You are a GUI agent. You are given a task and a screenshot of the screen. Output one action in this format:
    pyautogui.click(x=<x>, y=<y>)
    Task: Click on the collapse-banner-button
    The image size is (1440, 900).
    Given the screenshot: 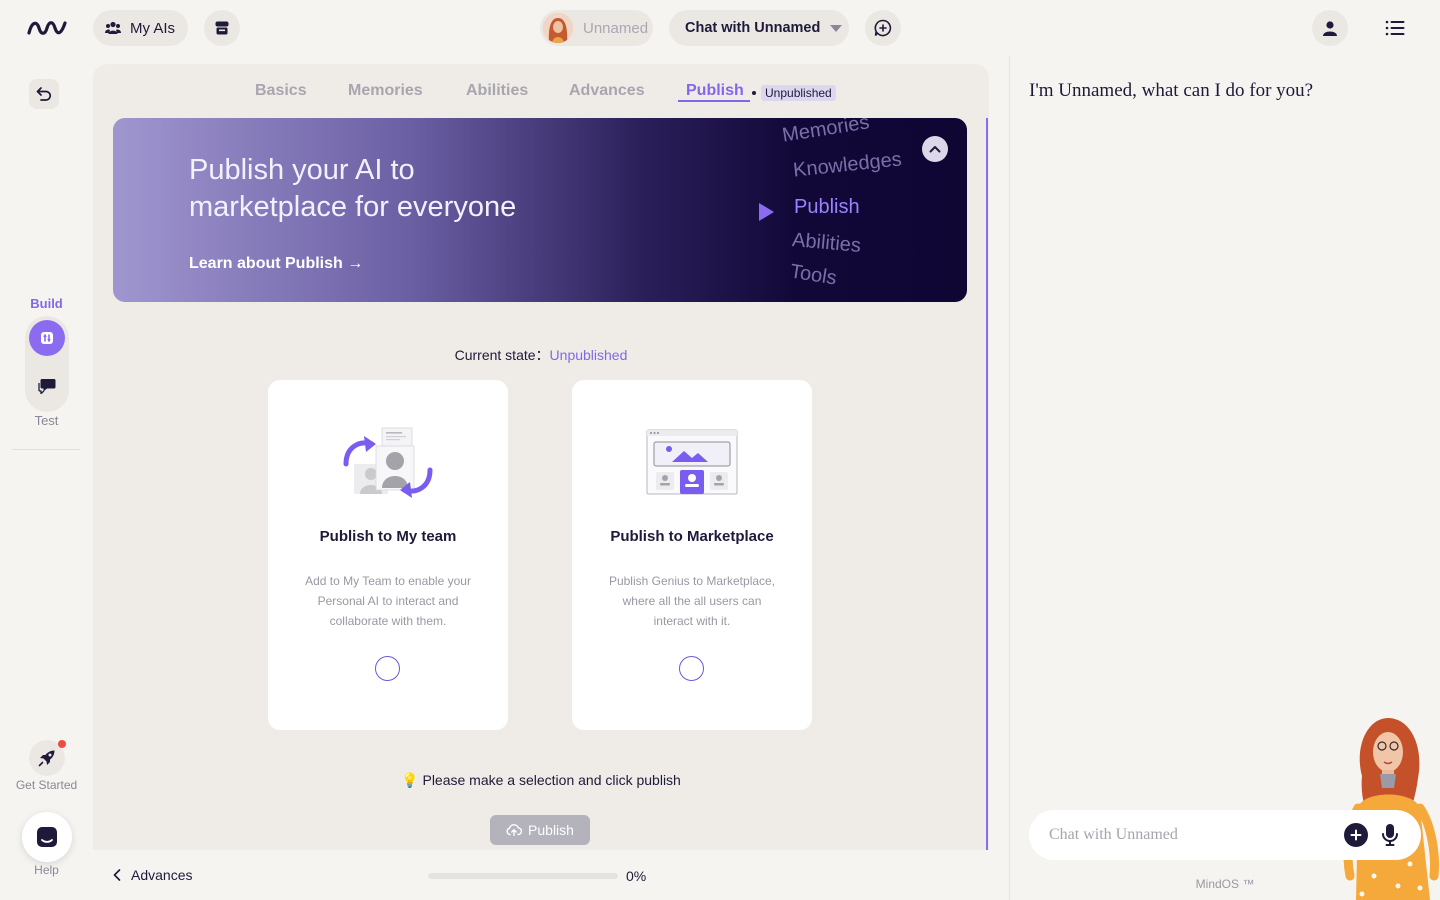 What is the action you would take?
    pyautogui.click(x=935, y=149)
    